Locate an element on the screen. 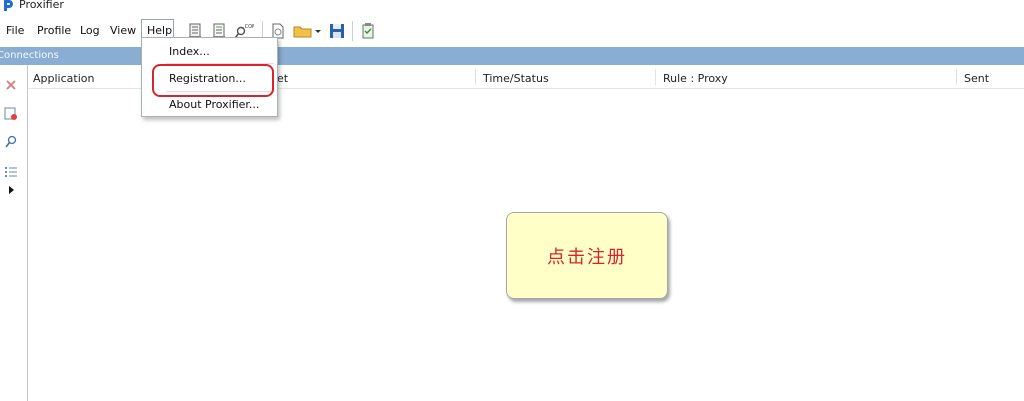 This screenshot has width=1024, height=401. title-bar: Proxifier is located at coordinates (512, 7).